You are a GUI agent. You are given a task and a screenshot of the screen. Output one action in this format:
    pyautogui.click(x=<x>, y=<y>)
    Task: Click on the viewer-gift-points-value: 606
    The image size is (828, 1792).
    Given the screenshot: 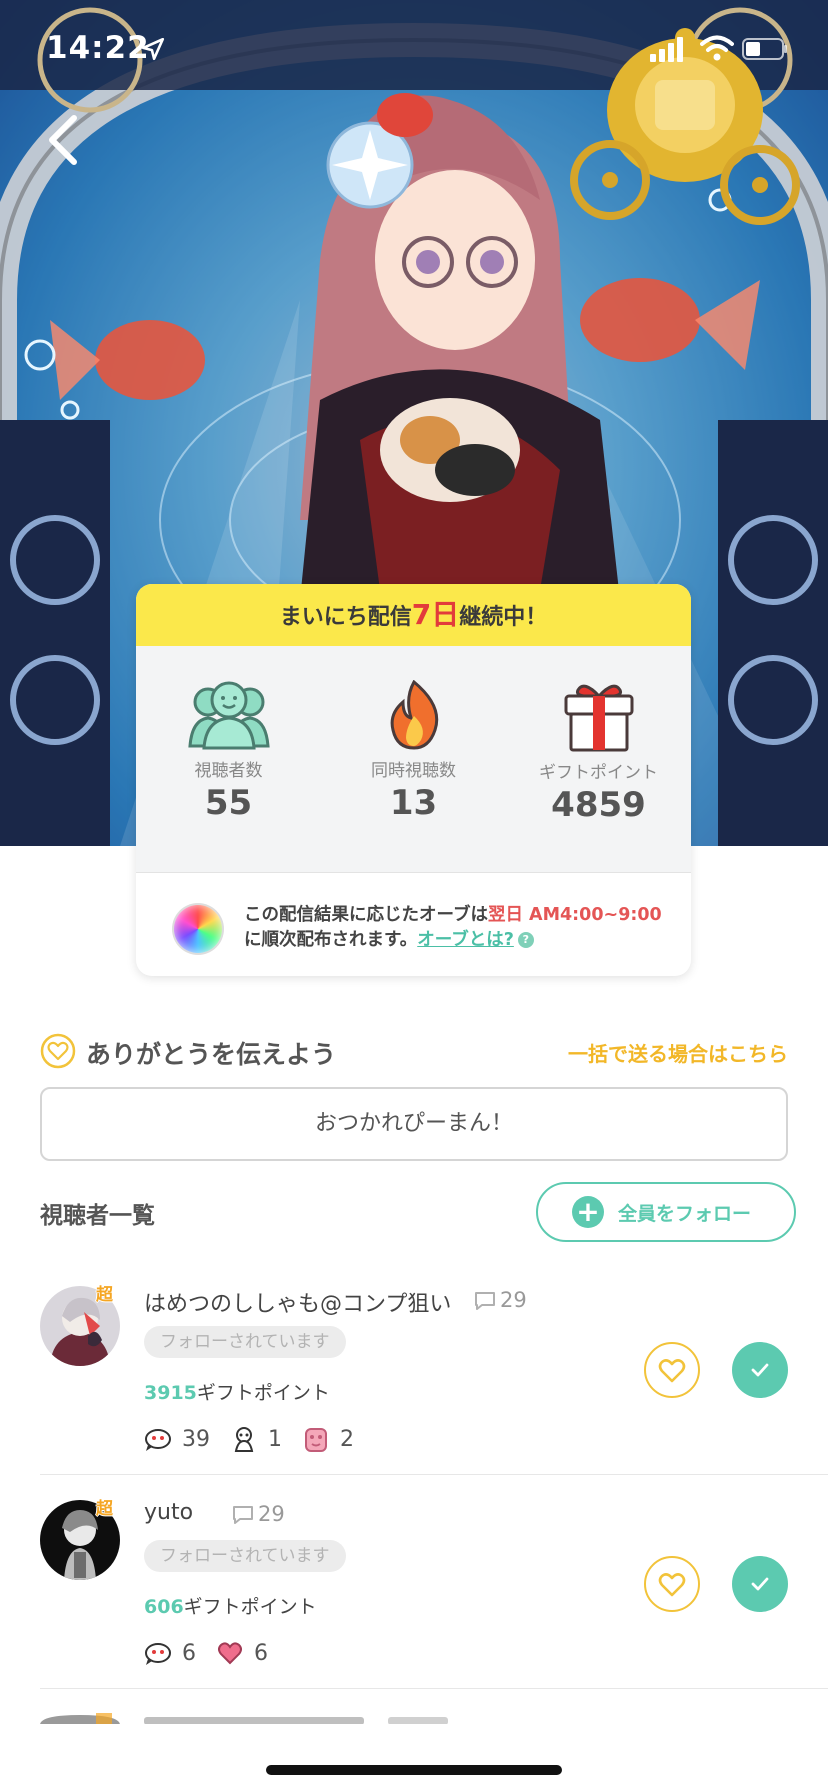 What is the action you would take?
    pyautogui.click(x=164, y=1607)
    